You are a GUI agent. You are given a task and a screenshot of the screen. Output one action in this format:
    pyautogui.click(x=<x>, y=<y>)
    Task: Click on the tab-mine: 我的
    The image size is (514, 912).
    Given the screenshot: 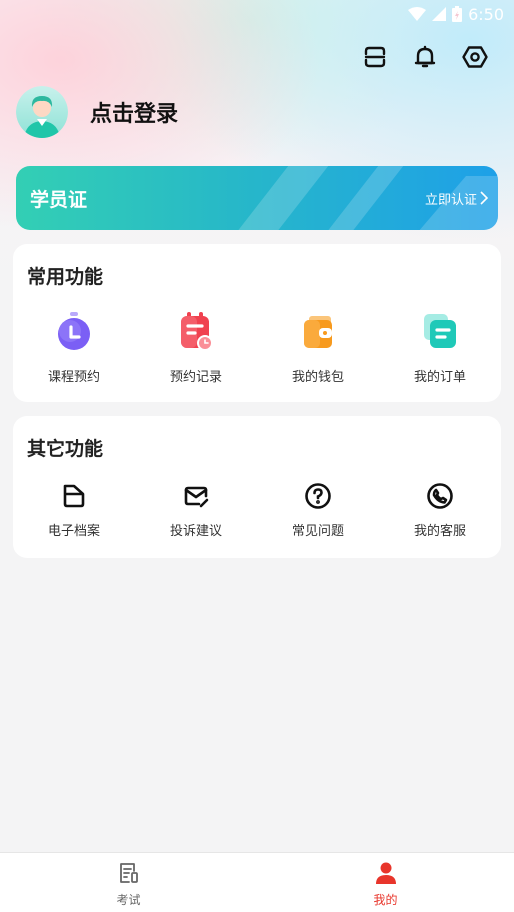 What is the action you would take?
    pyautogui.click(x=385, y=882)
    